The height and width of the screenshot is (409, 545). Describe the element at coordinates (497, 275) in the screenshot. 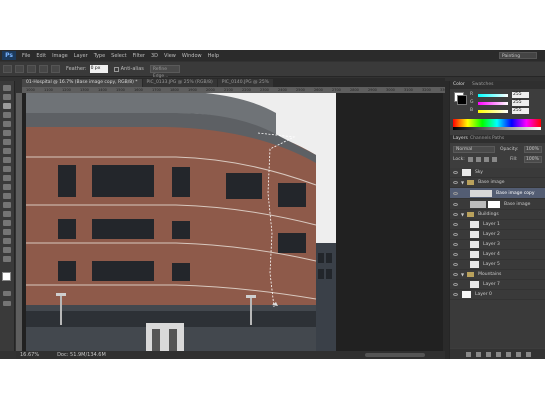

I see `layer-row-mountains-group: ▼ Mountains` at that location.